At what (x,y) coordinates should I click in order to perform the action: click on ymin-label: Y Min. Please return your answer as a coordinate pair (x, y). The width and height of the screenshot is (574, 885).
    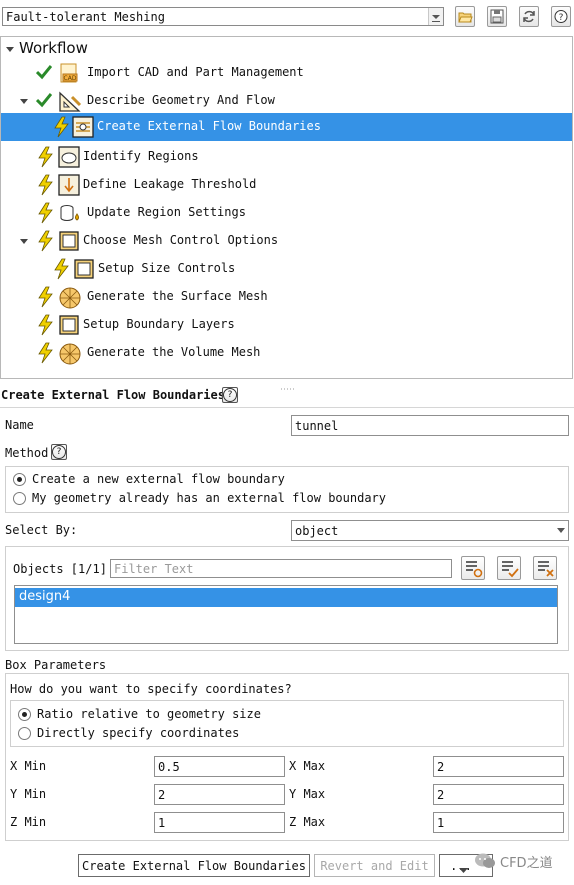
    Looking at the image, I should click on (28, 794).